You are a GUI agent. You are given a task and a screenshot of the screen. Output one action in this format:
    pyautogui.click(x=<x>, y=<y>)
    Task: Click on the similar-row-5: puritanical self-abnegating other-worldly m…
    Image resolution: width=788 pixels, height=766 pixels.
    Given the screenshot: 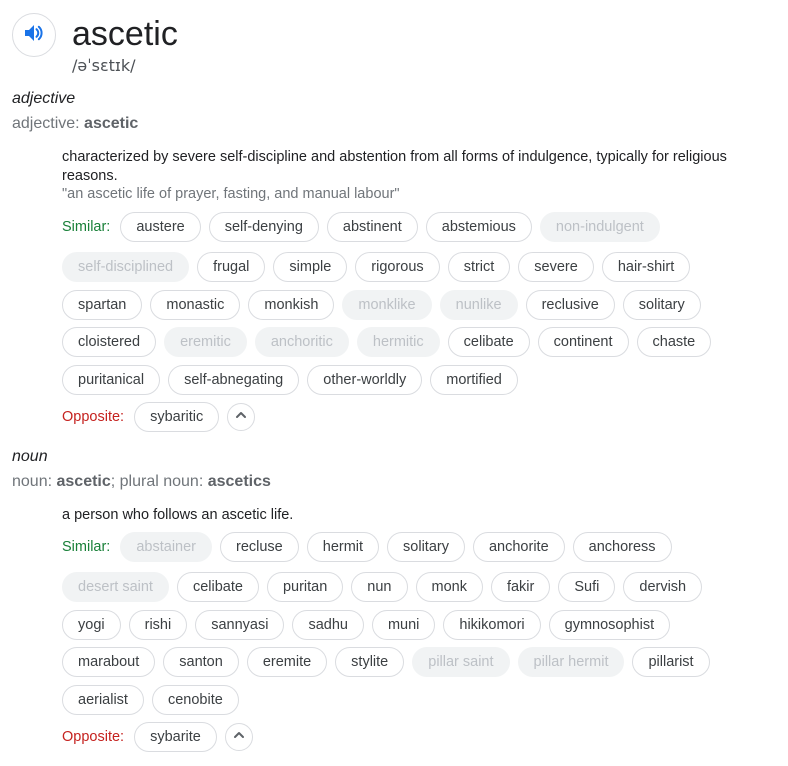 What is the action you would take?
    pyautogui.click(x=294, y=380)
    